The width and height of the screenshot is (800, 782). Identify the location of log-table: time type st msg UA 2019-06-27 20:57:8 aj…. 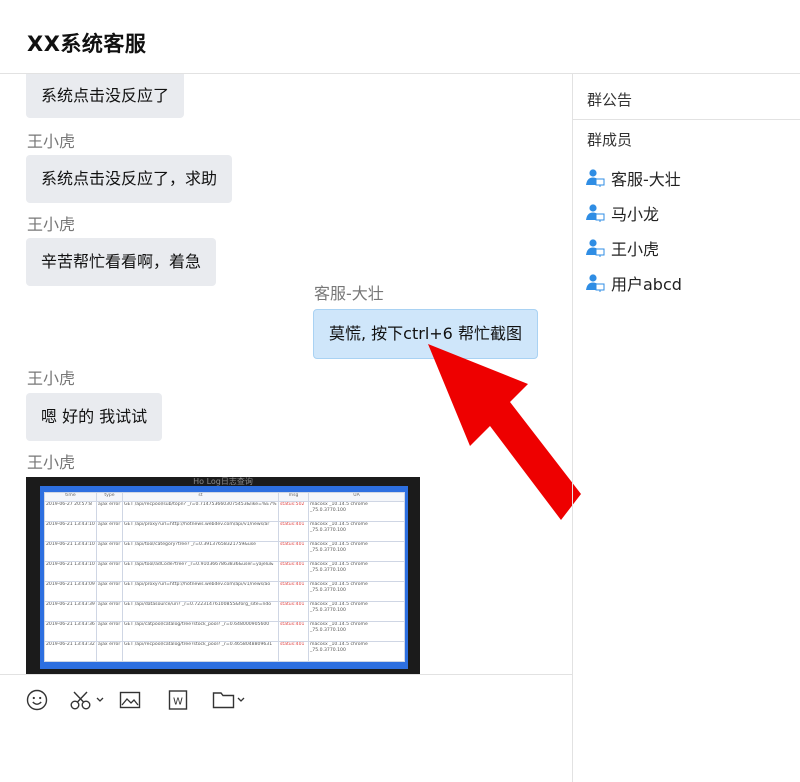
(224, 577).